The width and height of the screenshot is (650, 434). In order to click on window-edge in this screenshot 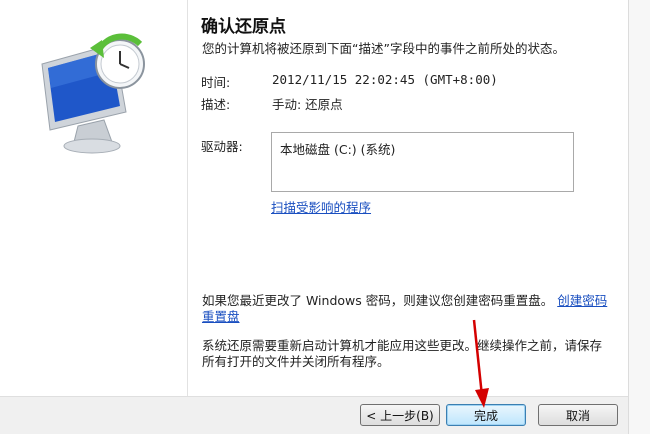, I will do `click(639, 217)`.